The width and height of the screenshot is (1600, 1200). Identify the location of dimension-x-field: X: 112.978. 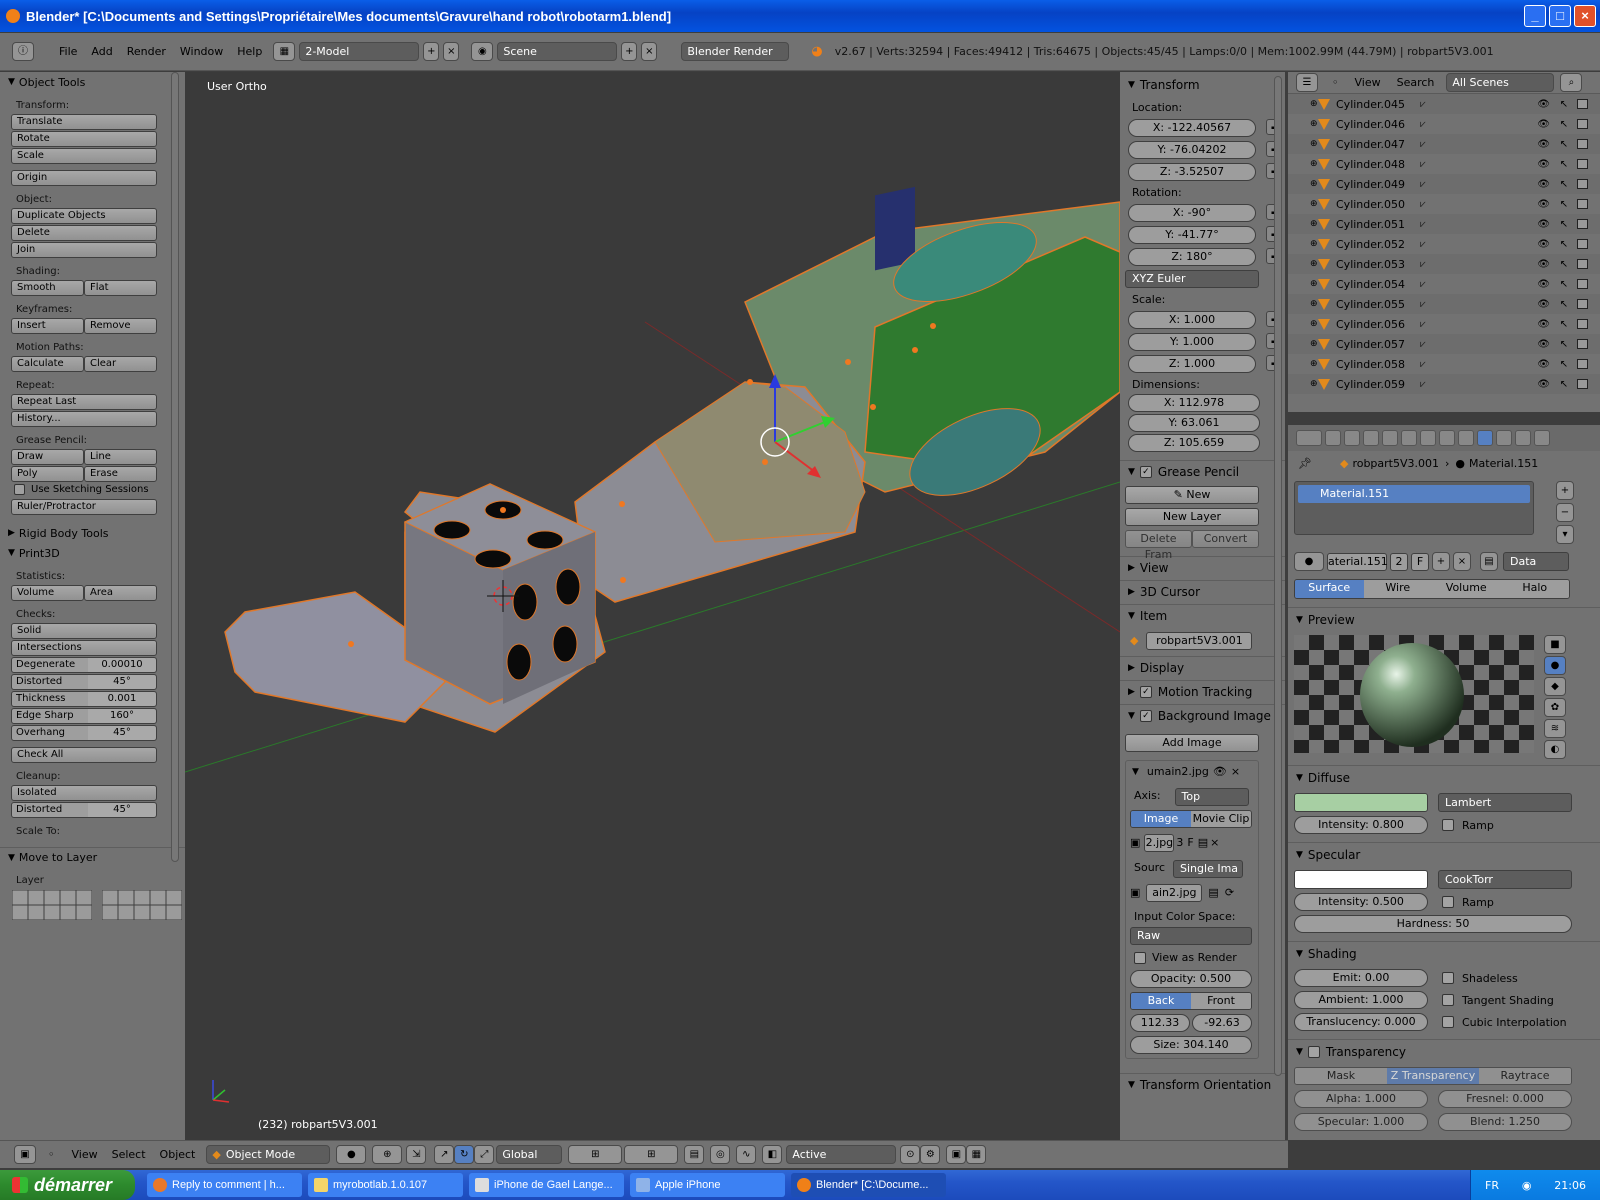
(1194, 403).